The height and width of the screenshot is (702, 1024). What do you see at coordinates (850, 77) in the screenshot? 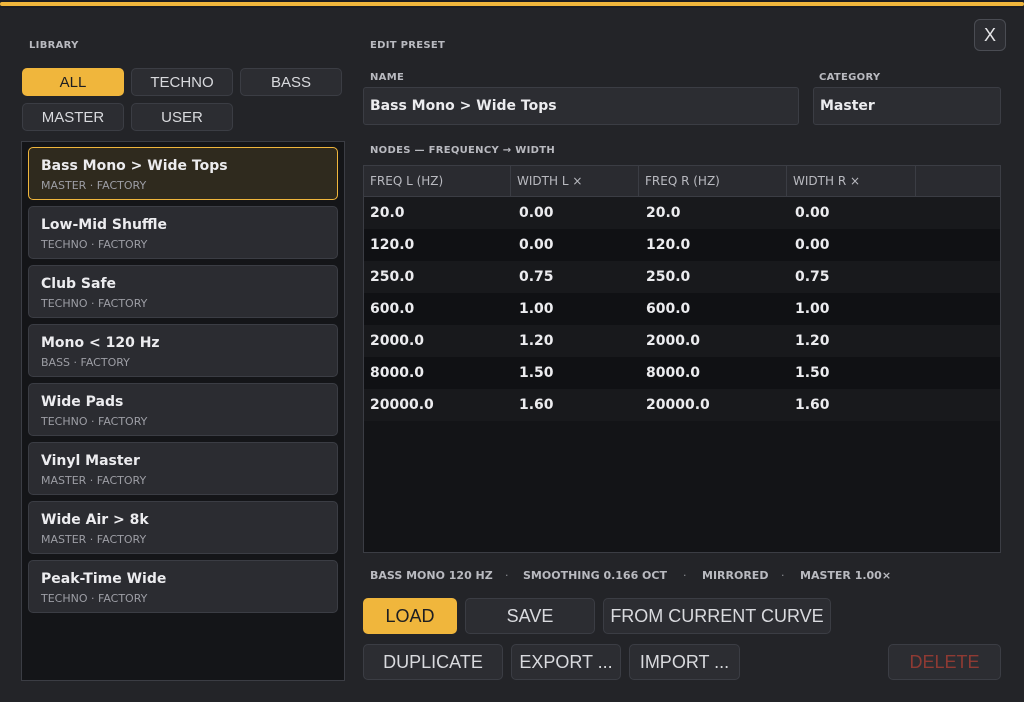
I see `category-label: CATEGORY` at bounding box center [850, 77].